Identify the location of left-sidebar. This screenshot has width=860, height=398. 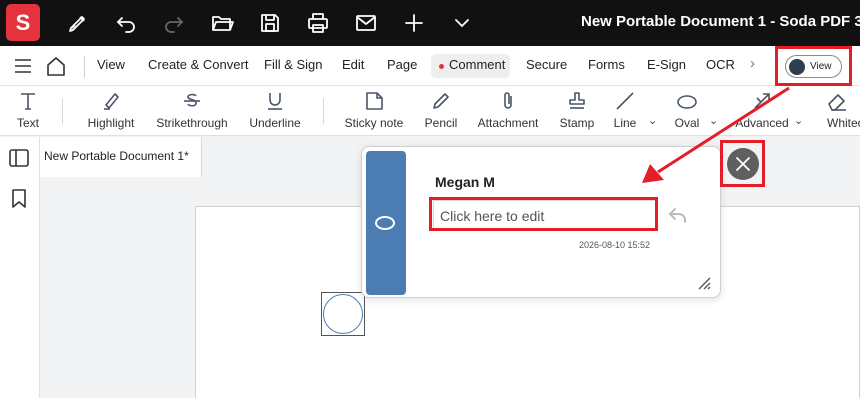
(20, 267).